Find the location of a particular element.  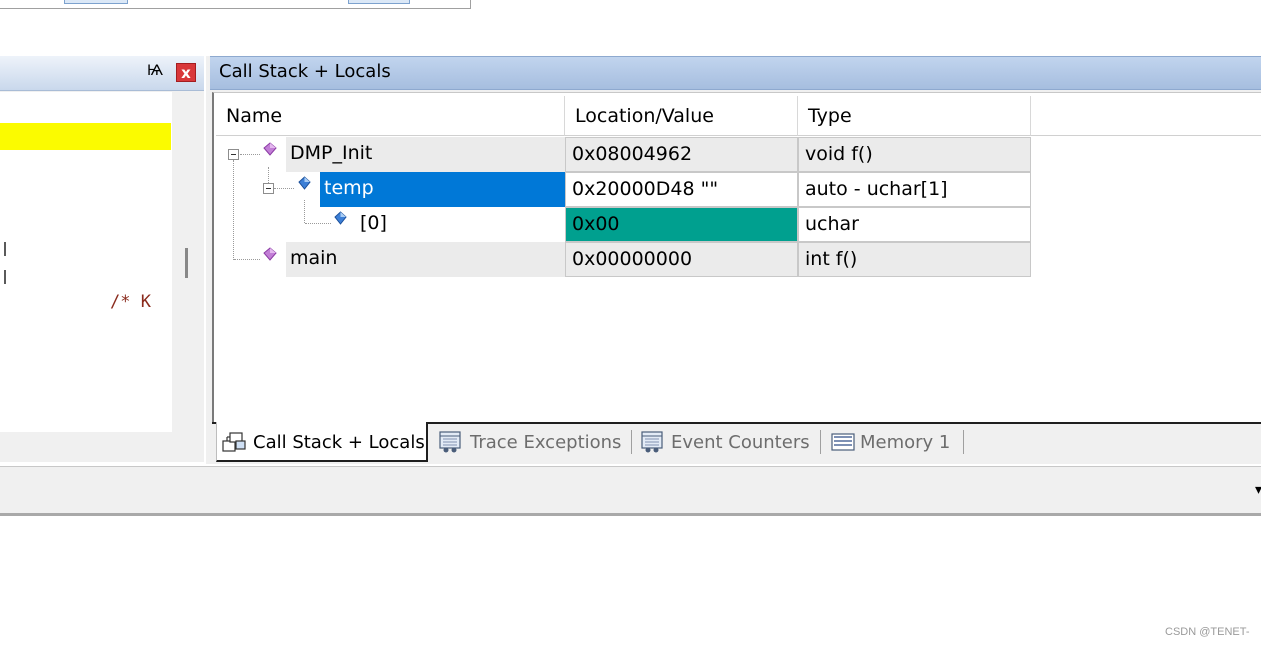

trace-icon is located at coordinates (450, 442).